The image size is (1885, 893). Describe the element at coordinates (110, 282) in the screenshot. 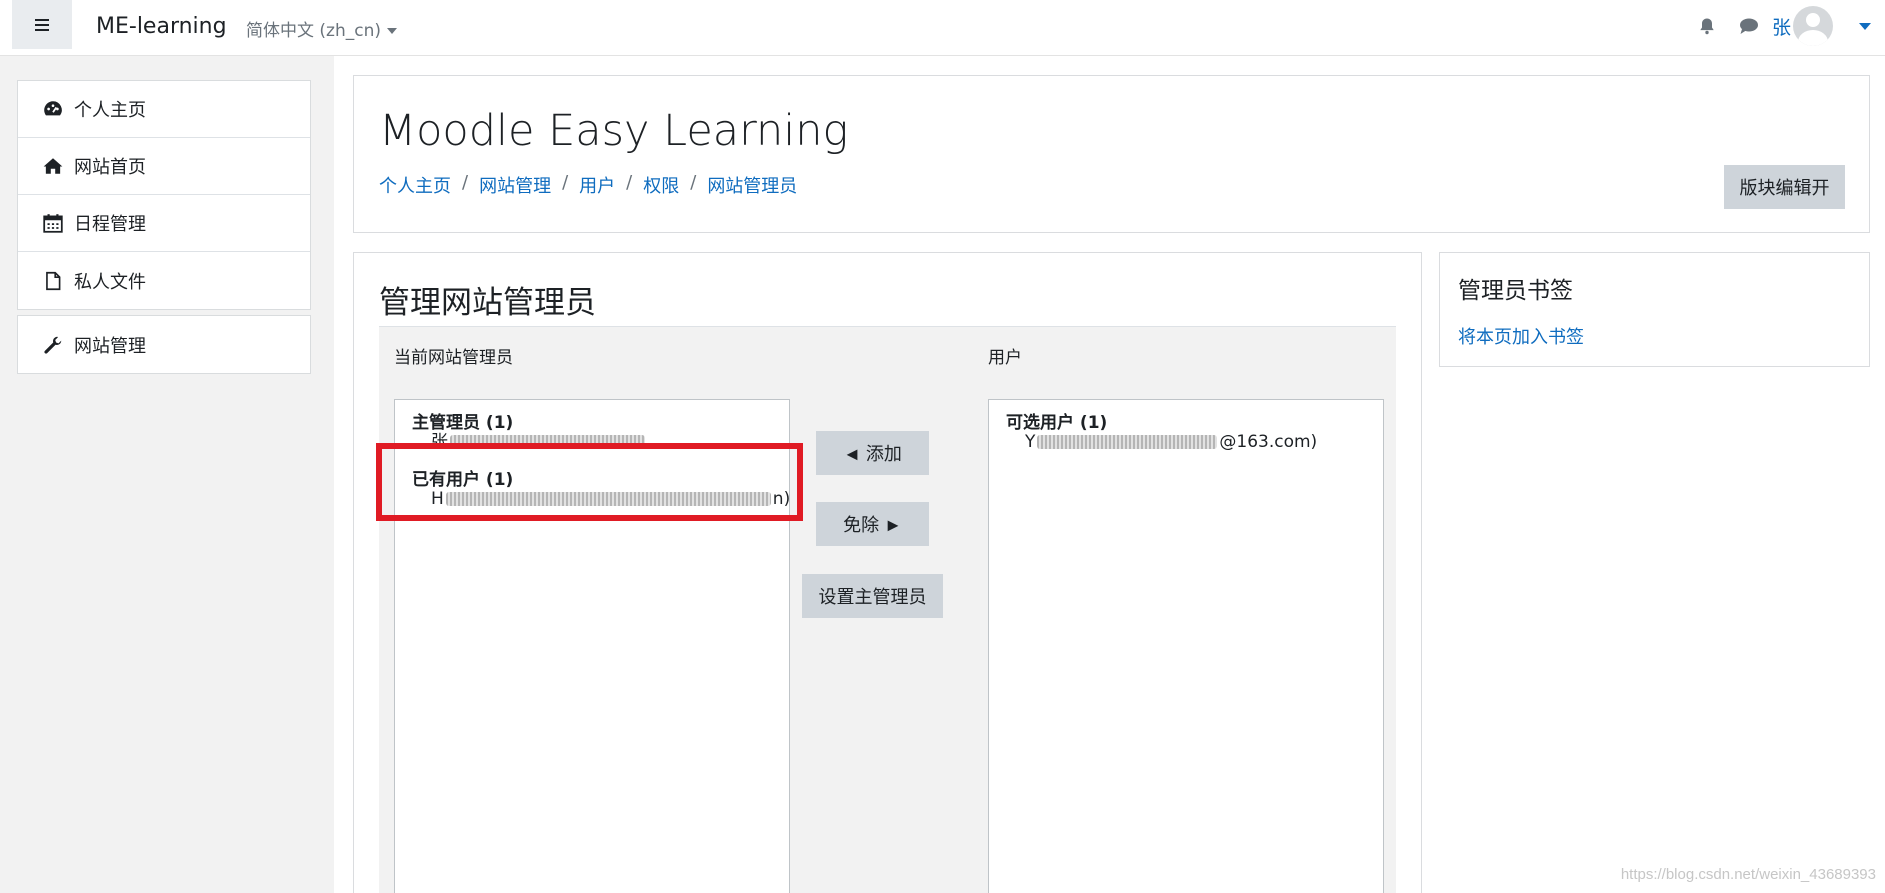

I see `nav-item-label: 私人文件` at that location.